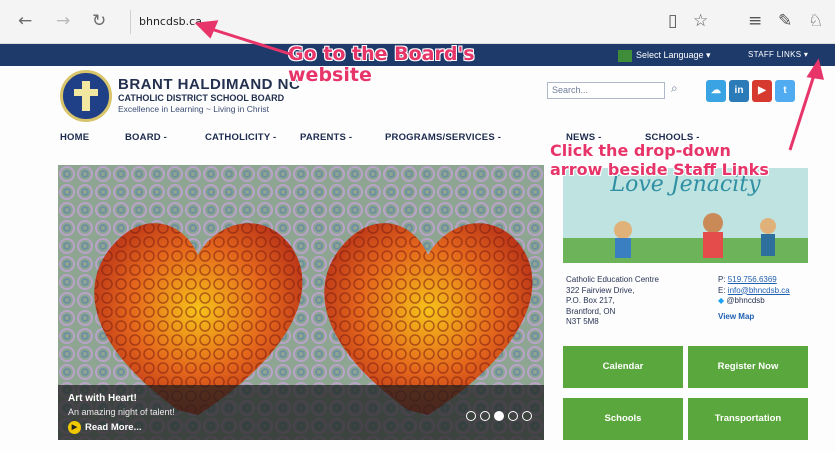  I want to click on board-name: BRANT HALDIMAND NC, so click(209, 84).